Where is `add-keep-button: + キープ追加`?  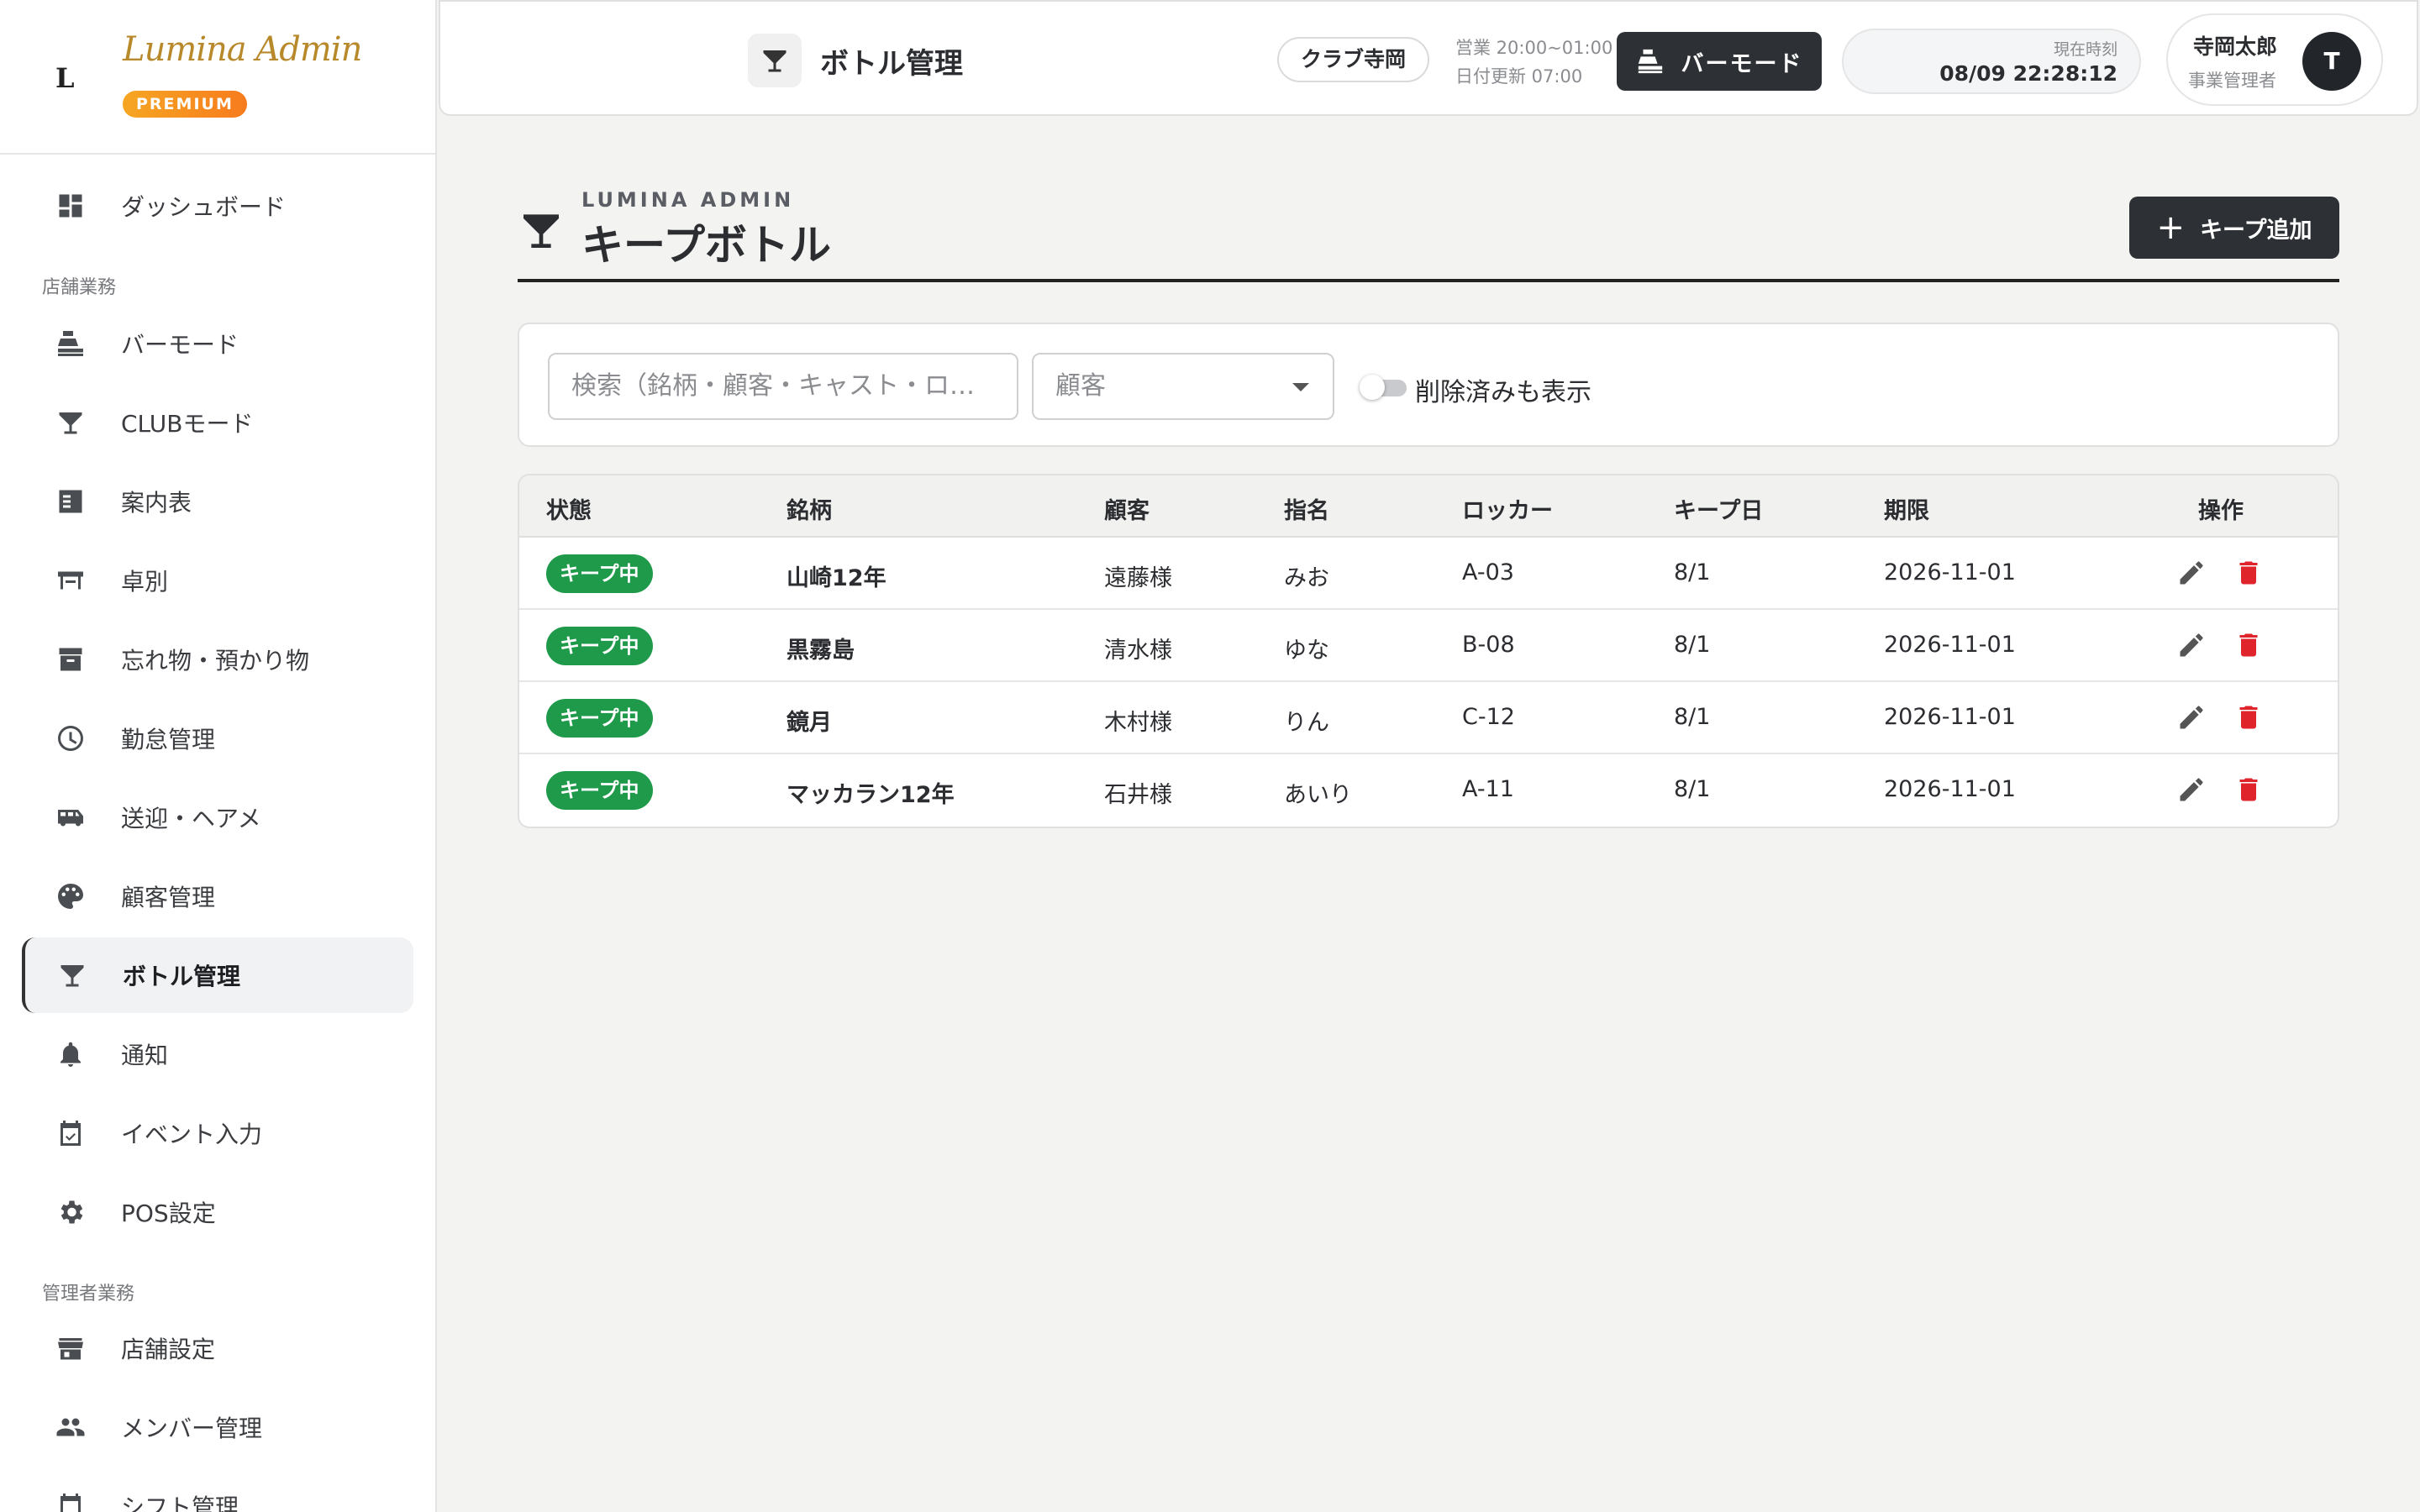 add-keep-button: + キープ追加 is located at coordinates (2234, 228).